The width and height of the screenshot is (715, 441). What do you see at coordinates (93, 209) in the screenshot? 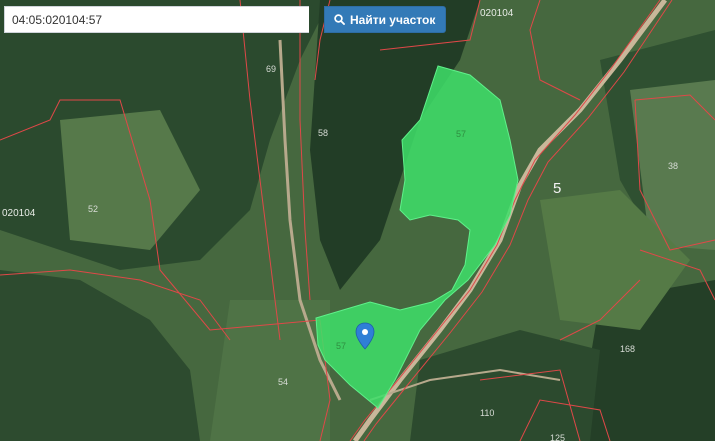
I see `parcel-label: 52` at bounding box center [93, 209].